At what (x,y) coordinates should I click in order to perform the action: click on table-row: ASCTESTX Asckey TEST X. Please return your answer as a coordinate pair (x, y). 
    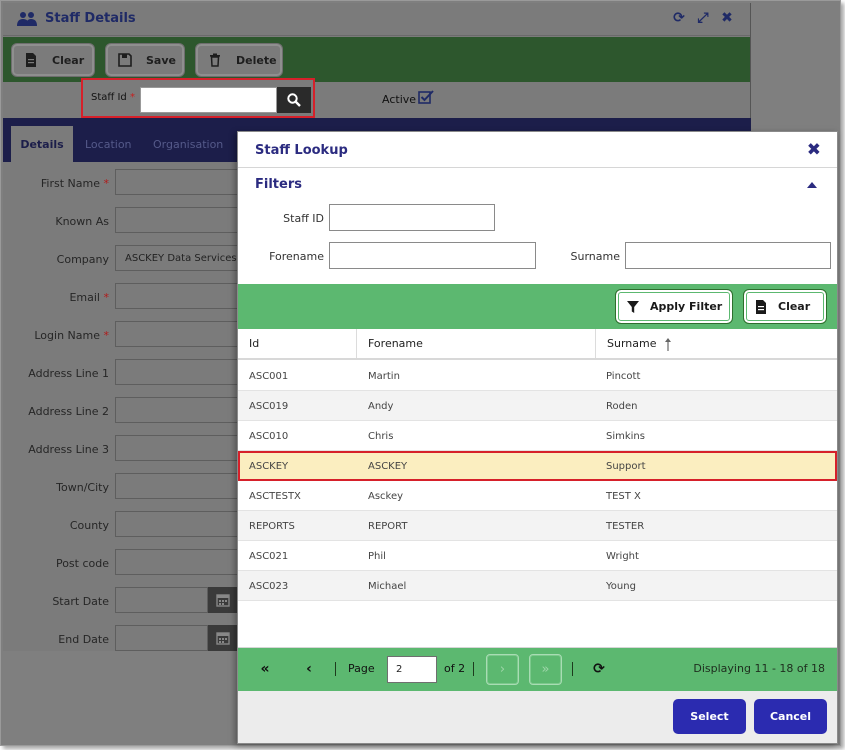
    Looking at the image, I should click on (537, 496).